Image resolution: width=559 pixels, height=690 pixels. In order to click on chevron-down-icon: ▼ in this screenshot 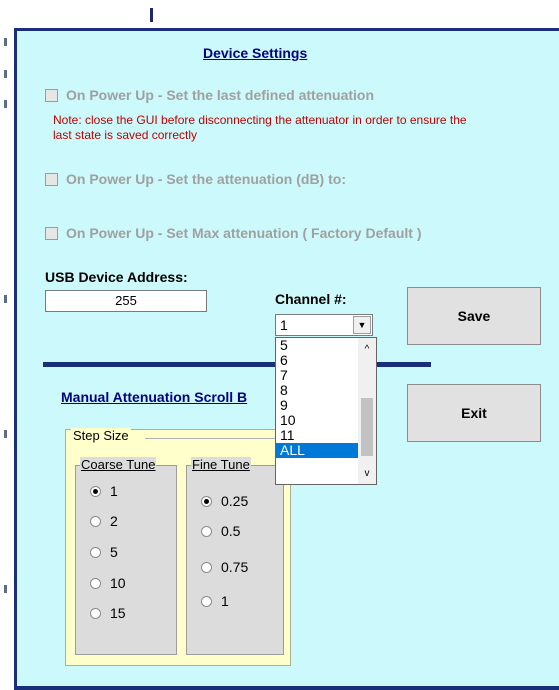, I will do `click(362, 325)`.